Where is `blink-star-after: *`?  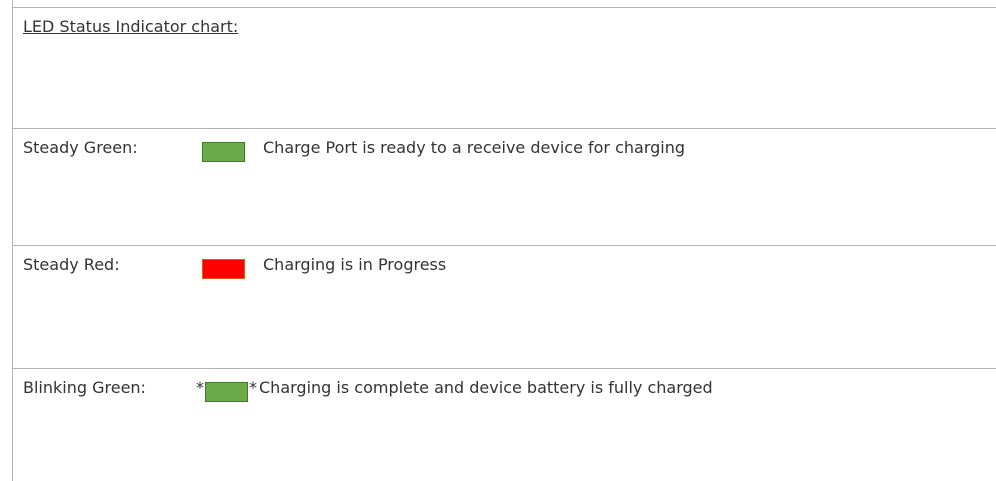 blink-star-after: * is located at coordinates (253, 387).